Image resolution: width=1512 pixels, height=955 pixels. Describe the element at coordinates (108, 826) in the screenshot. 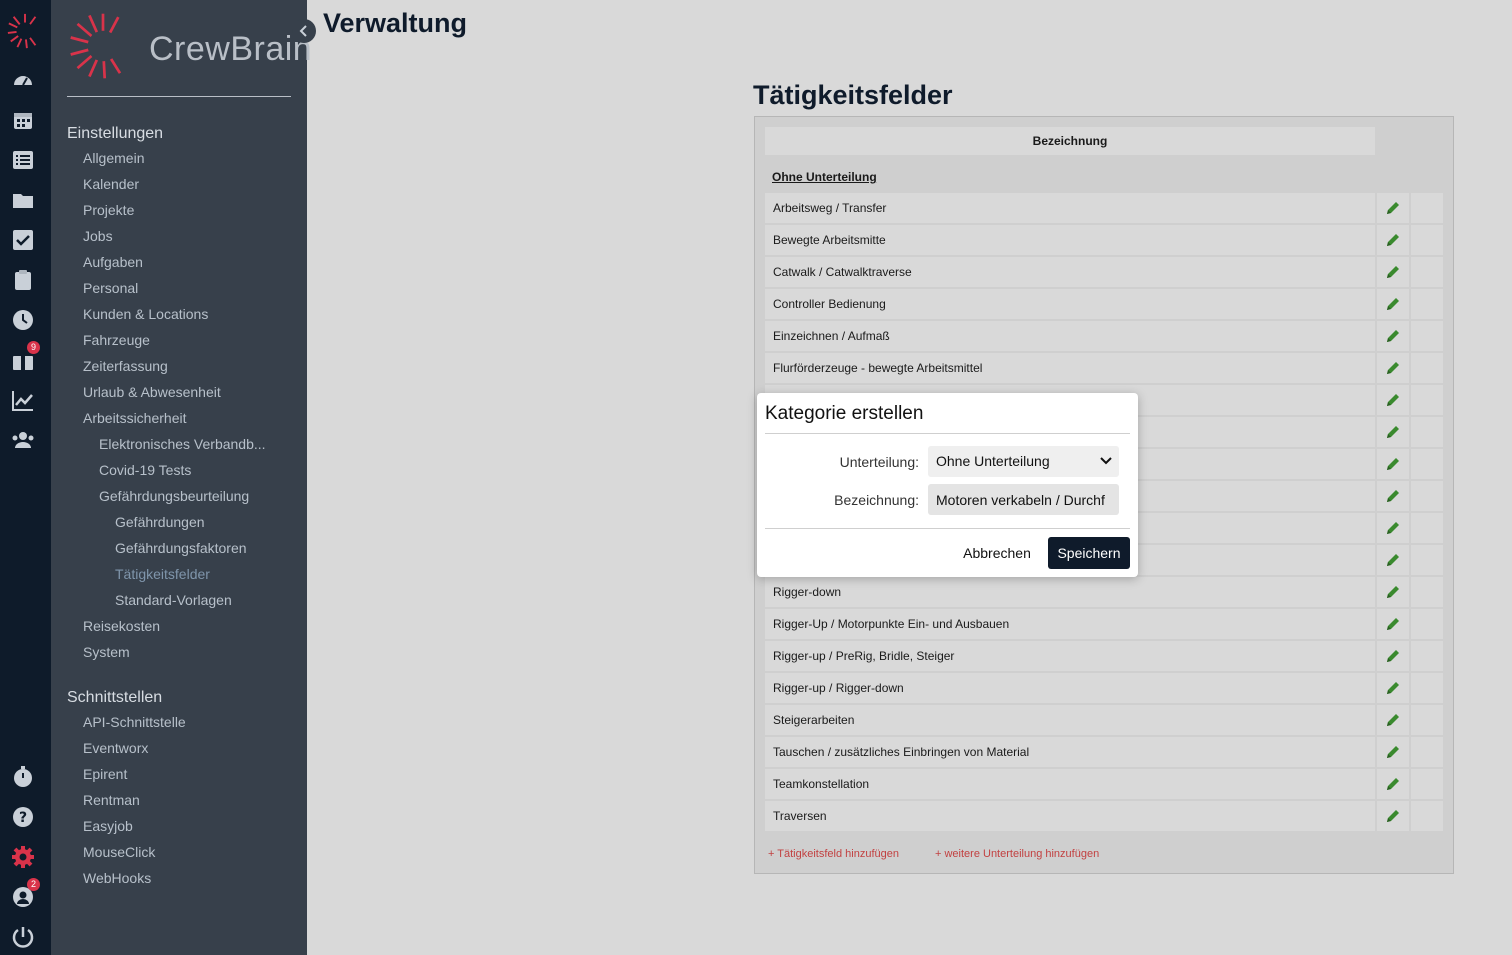

I see `sidebar-item-easyjob: Easyjob` at that location.